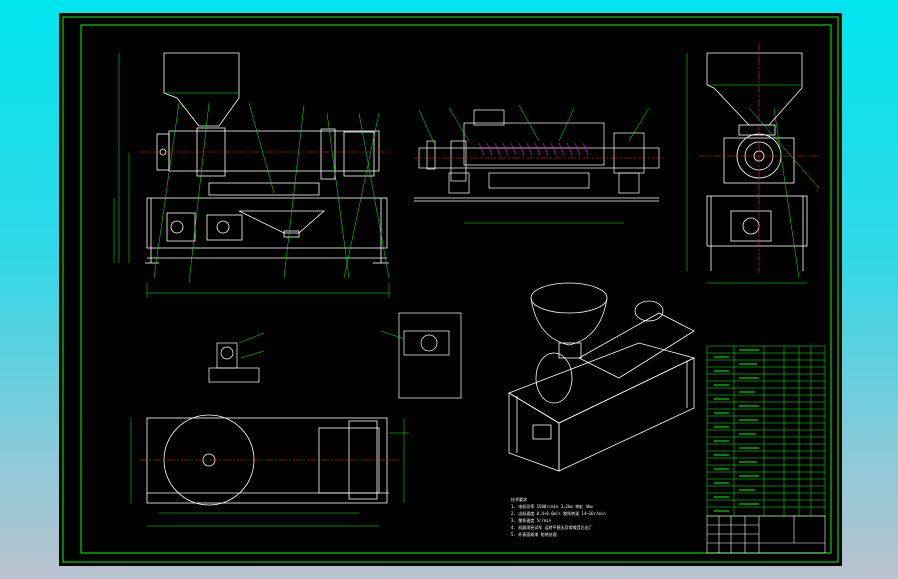  Describe the element at coordinates (757, 161) in the screenshot. I see `side-view` at that location.